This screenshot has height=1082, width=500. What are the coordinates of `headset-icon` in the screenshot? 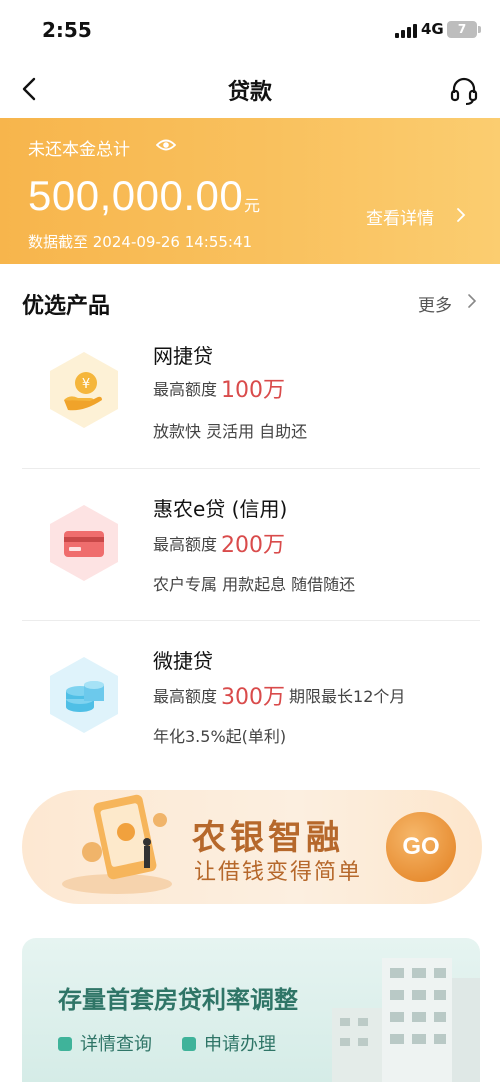 It's located at (464, 91).